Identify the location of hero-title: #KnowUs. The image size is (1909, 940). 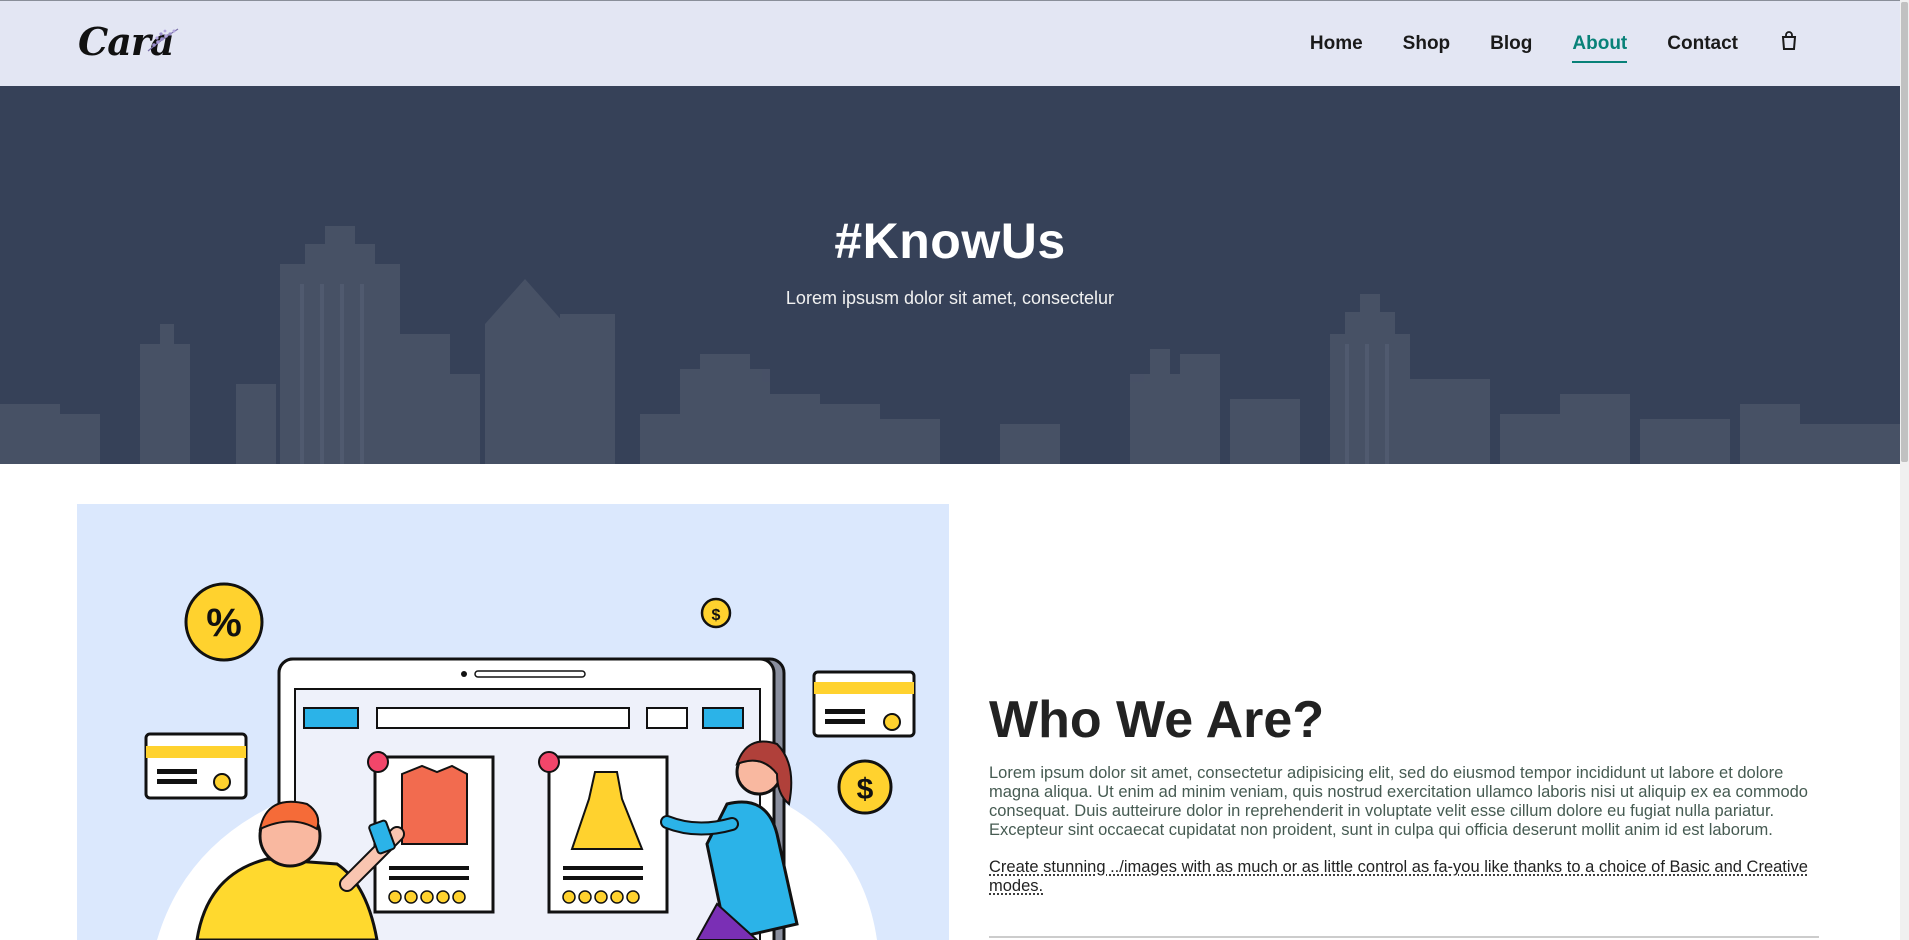
(950, 241).